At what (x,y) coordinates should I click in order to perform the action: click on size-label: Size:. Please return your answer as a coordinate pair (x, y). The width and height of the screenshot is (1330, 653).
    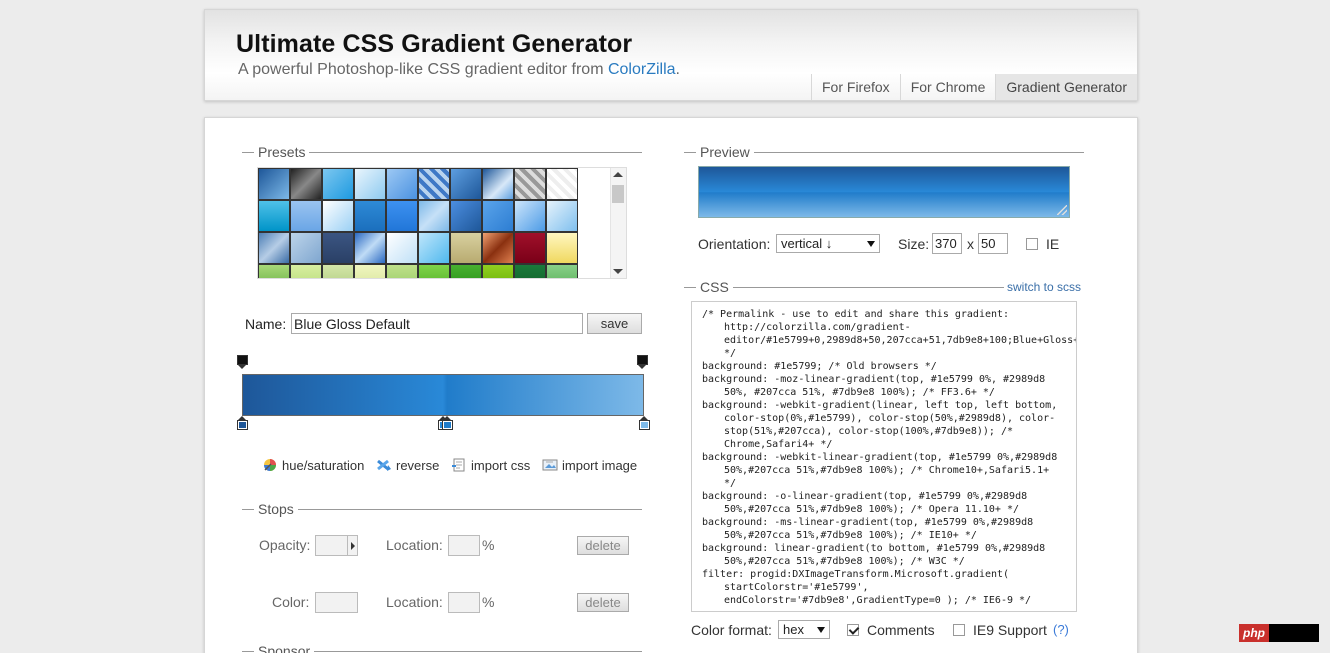
    Looking at the image, I should click on (914, 244).